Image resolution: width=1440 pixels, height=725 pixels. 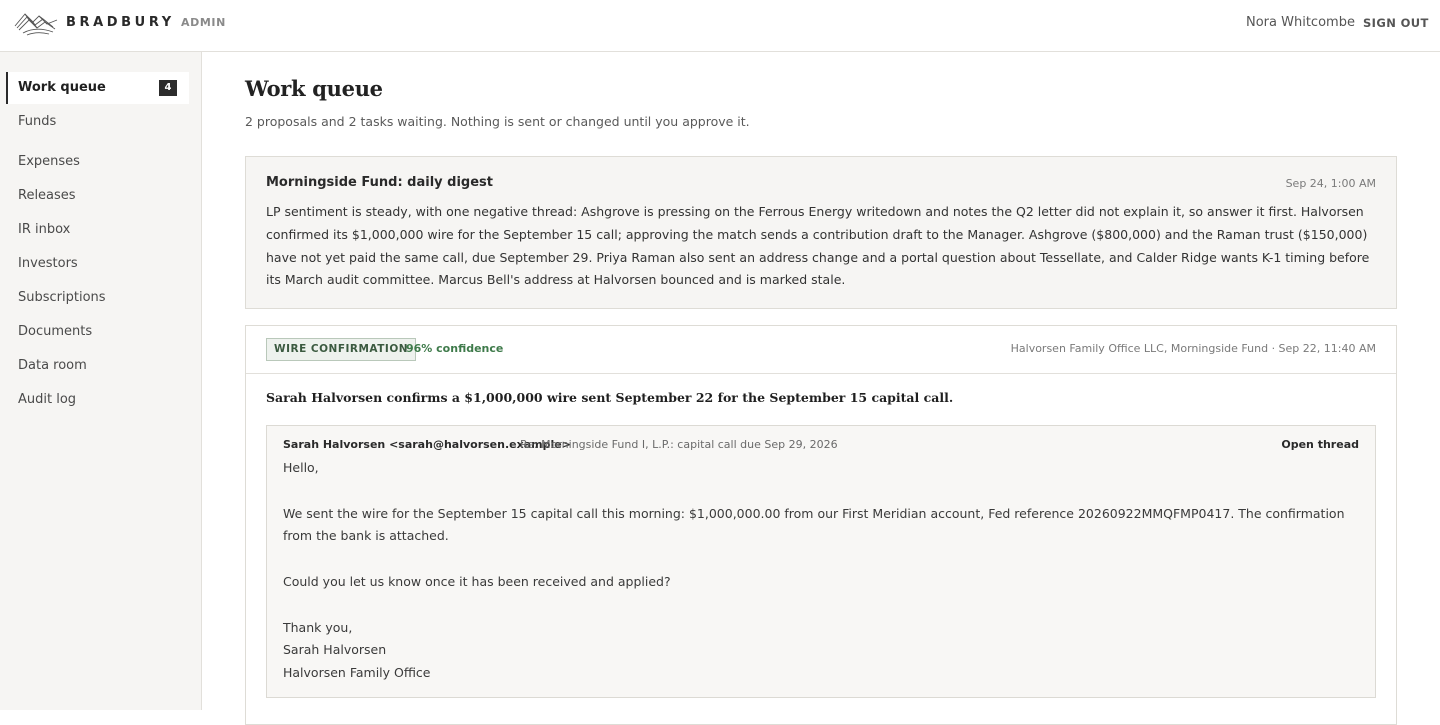 What do you see at coordinates (97, 400) in the screenshot?
I see `sidebar-item-audit-log: Audit log` at bounding box center [97, 400].